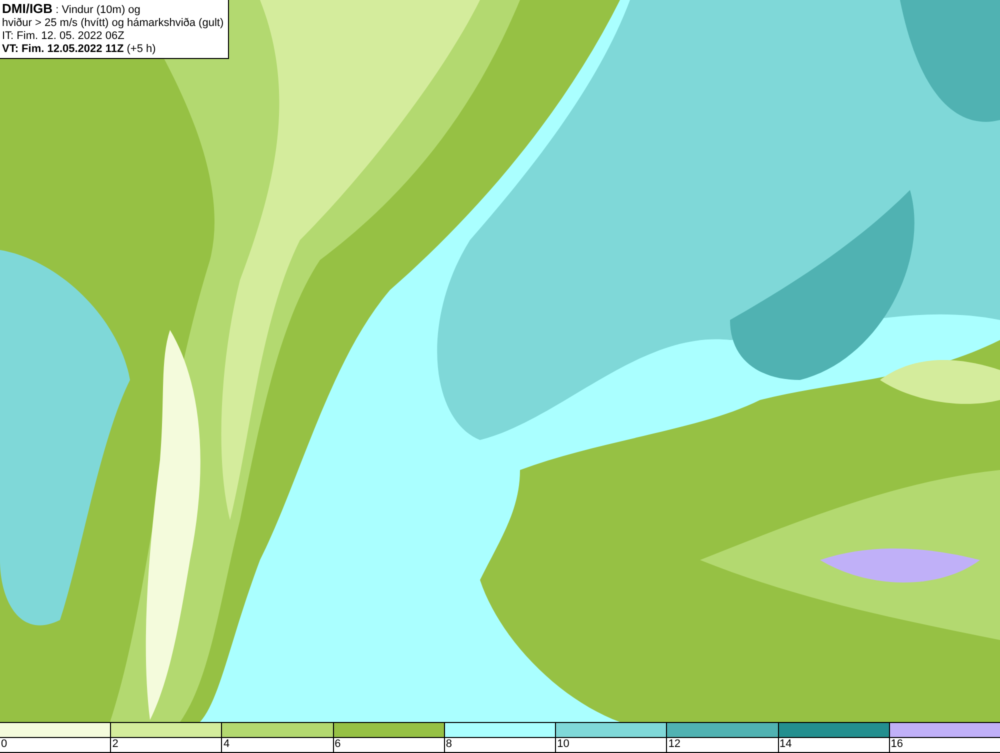 Image resolution: width=1000 pixels, height=753 pixels. What do you see at coordinates (896, 744) in the screenshot?
I see `scale-label: 16` at bounding box center [896, 744].